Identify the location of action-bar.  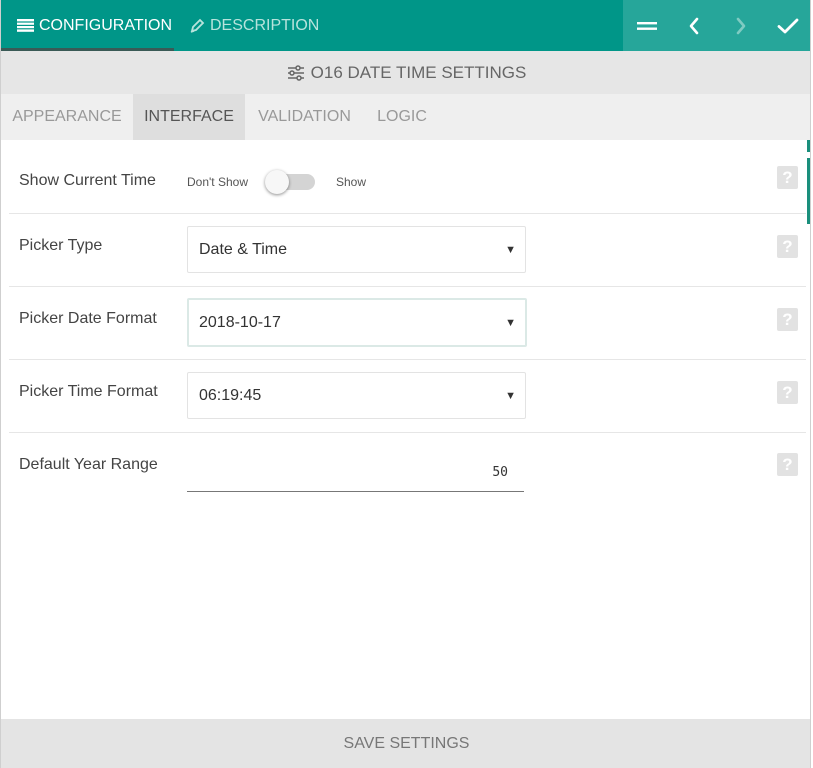
(716, 25).